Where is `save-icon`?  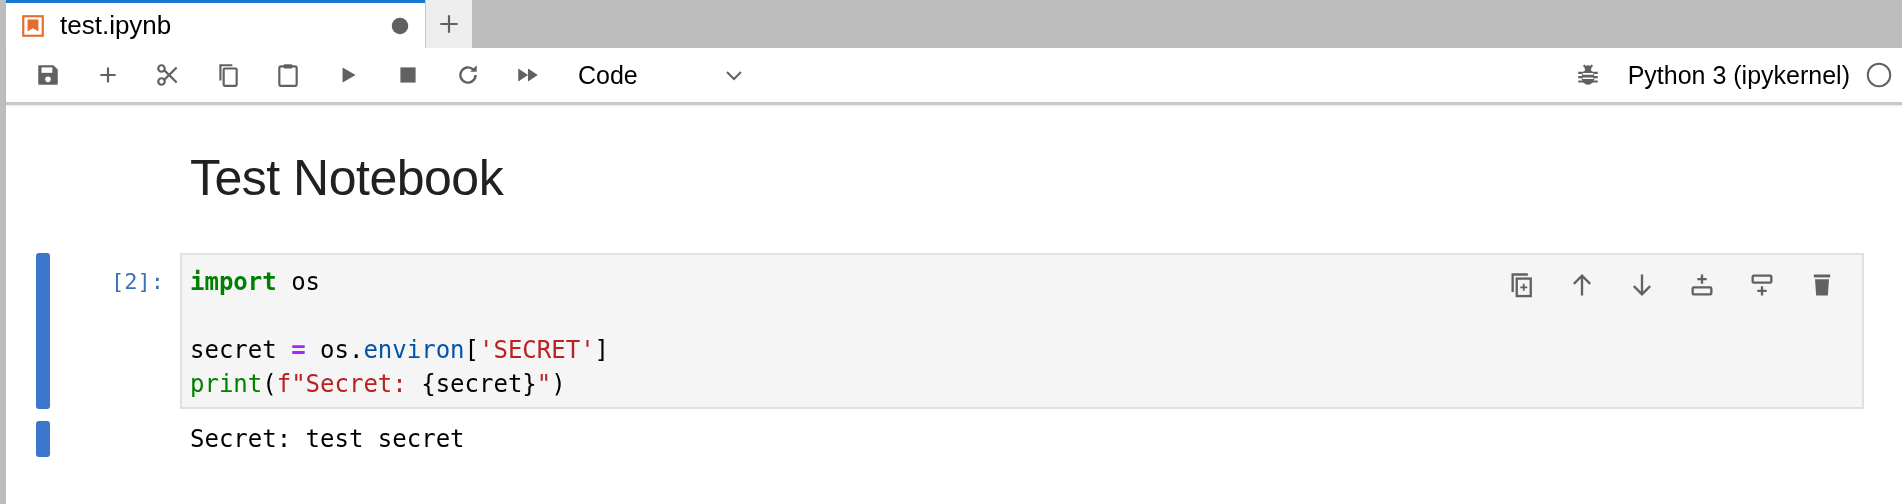 save-icon is located at coordinates (48, 75).